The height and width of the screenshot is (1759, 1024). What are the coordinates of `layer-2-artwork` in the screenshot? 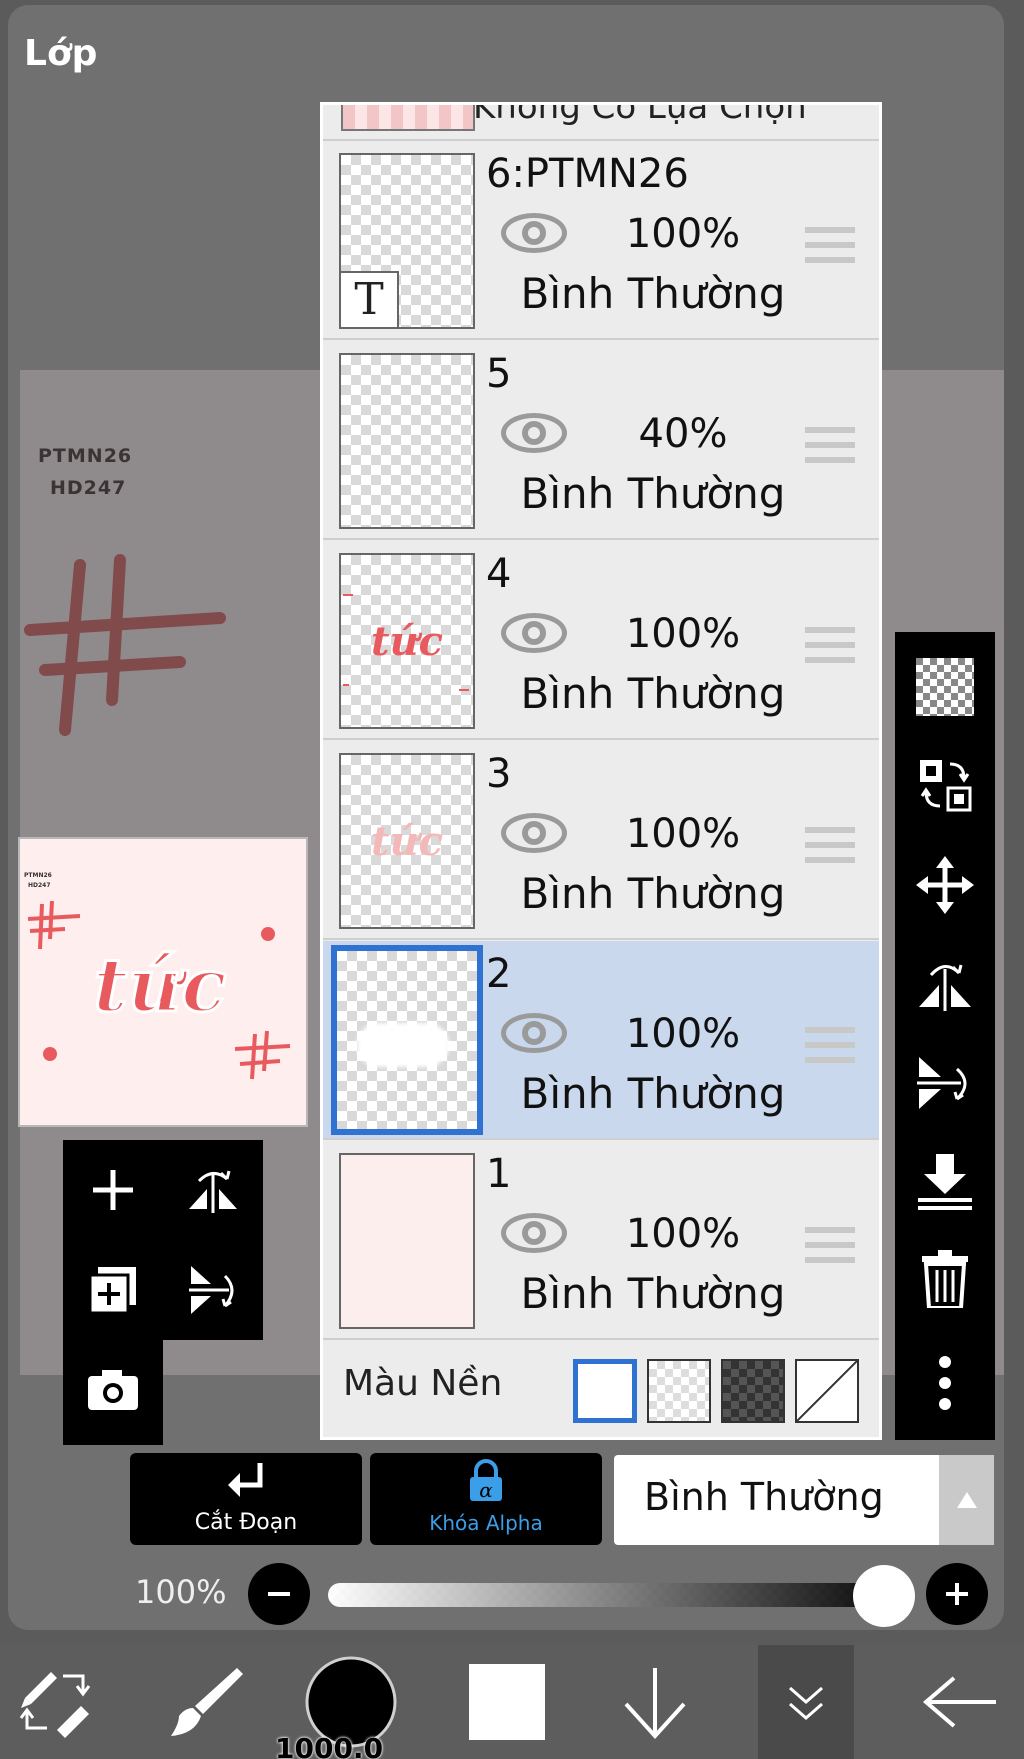 It's located at (403, 1045).